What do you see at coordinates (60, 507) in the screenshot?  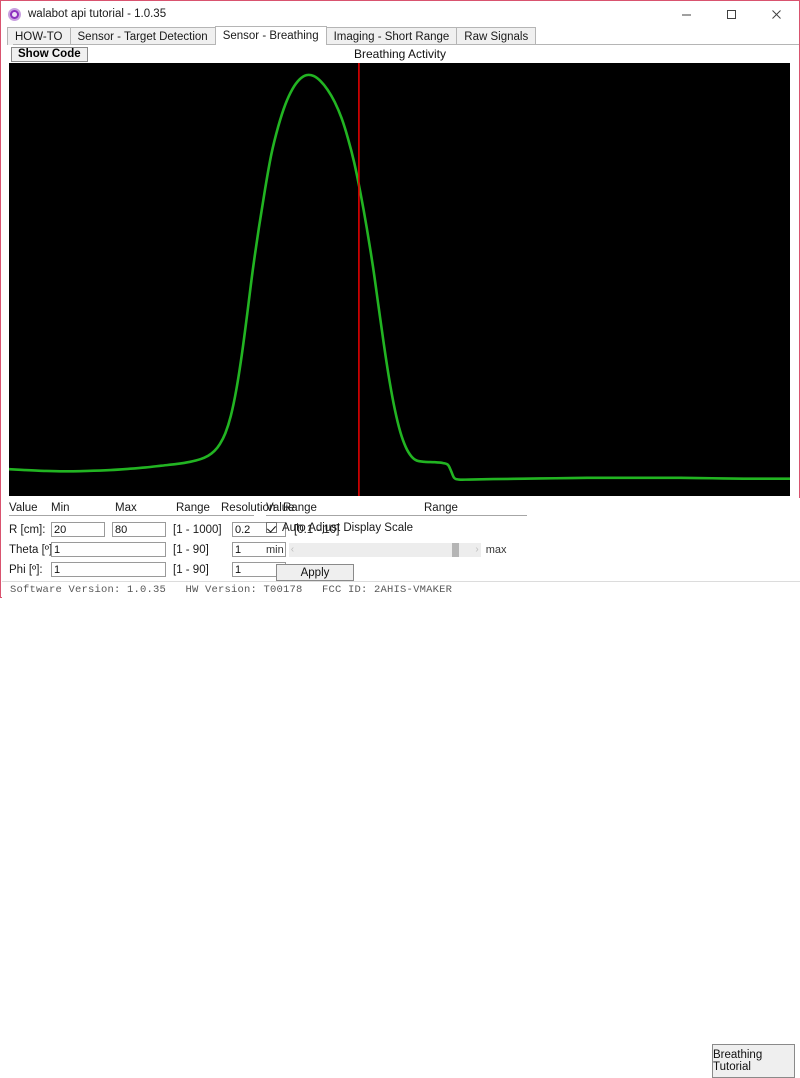 I see `header-min: Min` at bounding box center [60, 507].